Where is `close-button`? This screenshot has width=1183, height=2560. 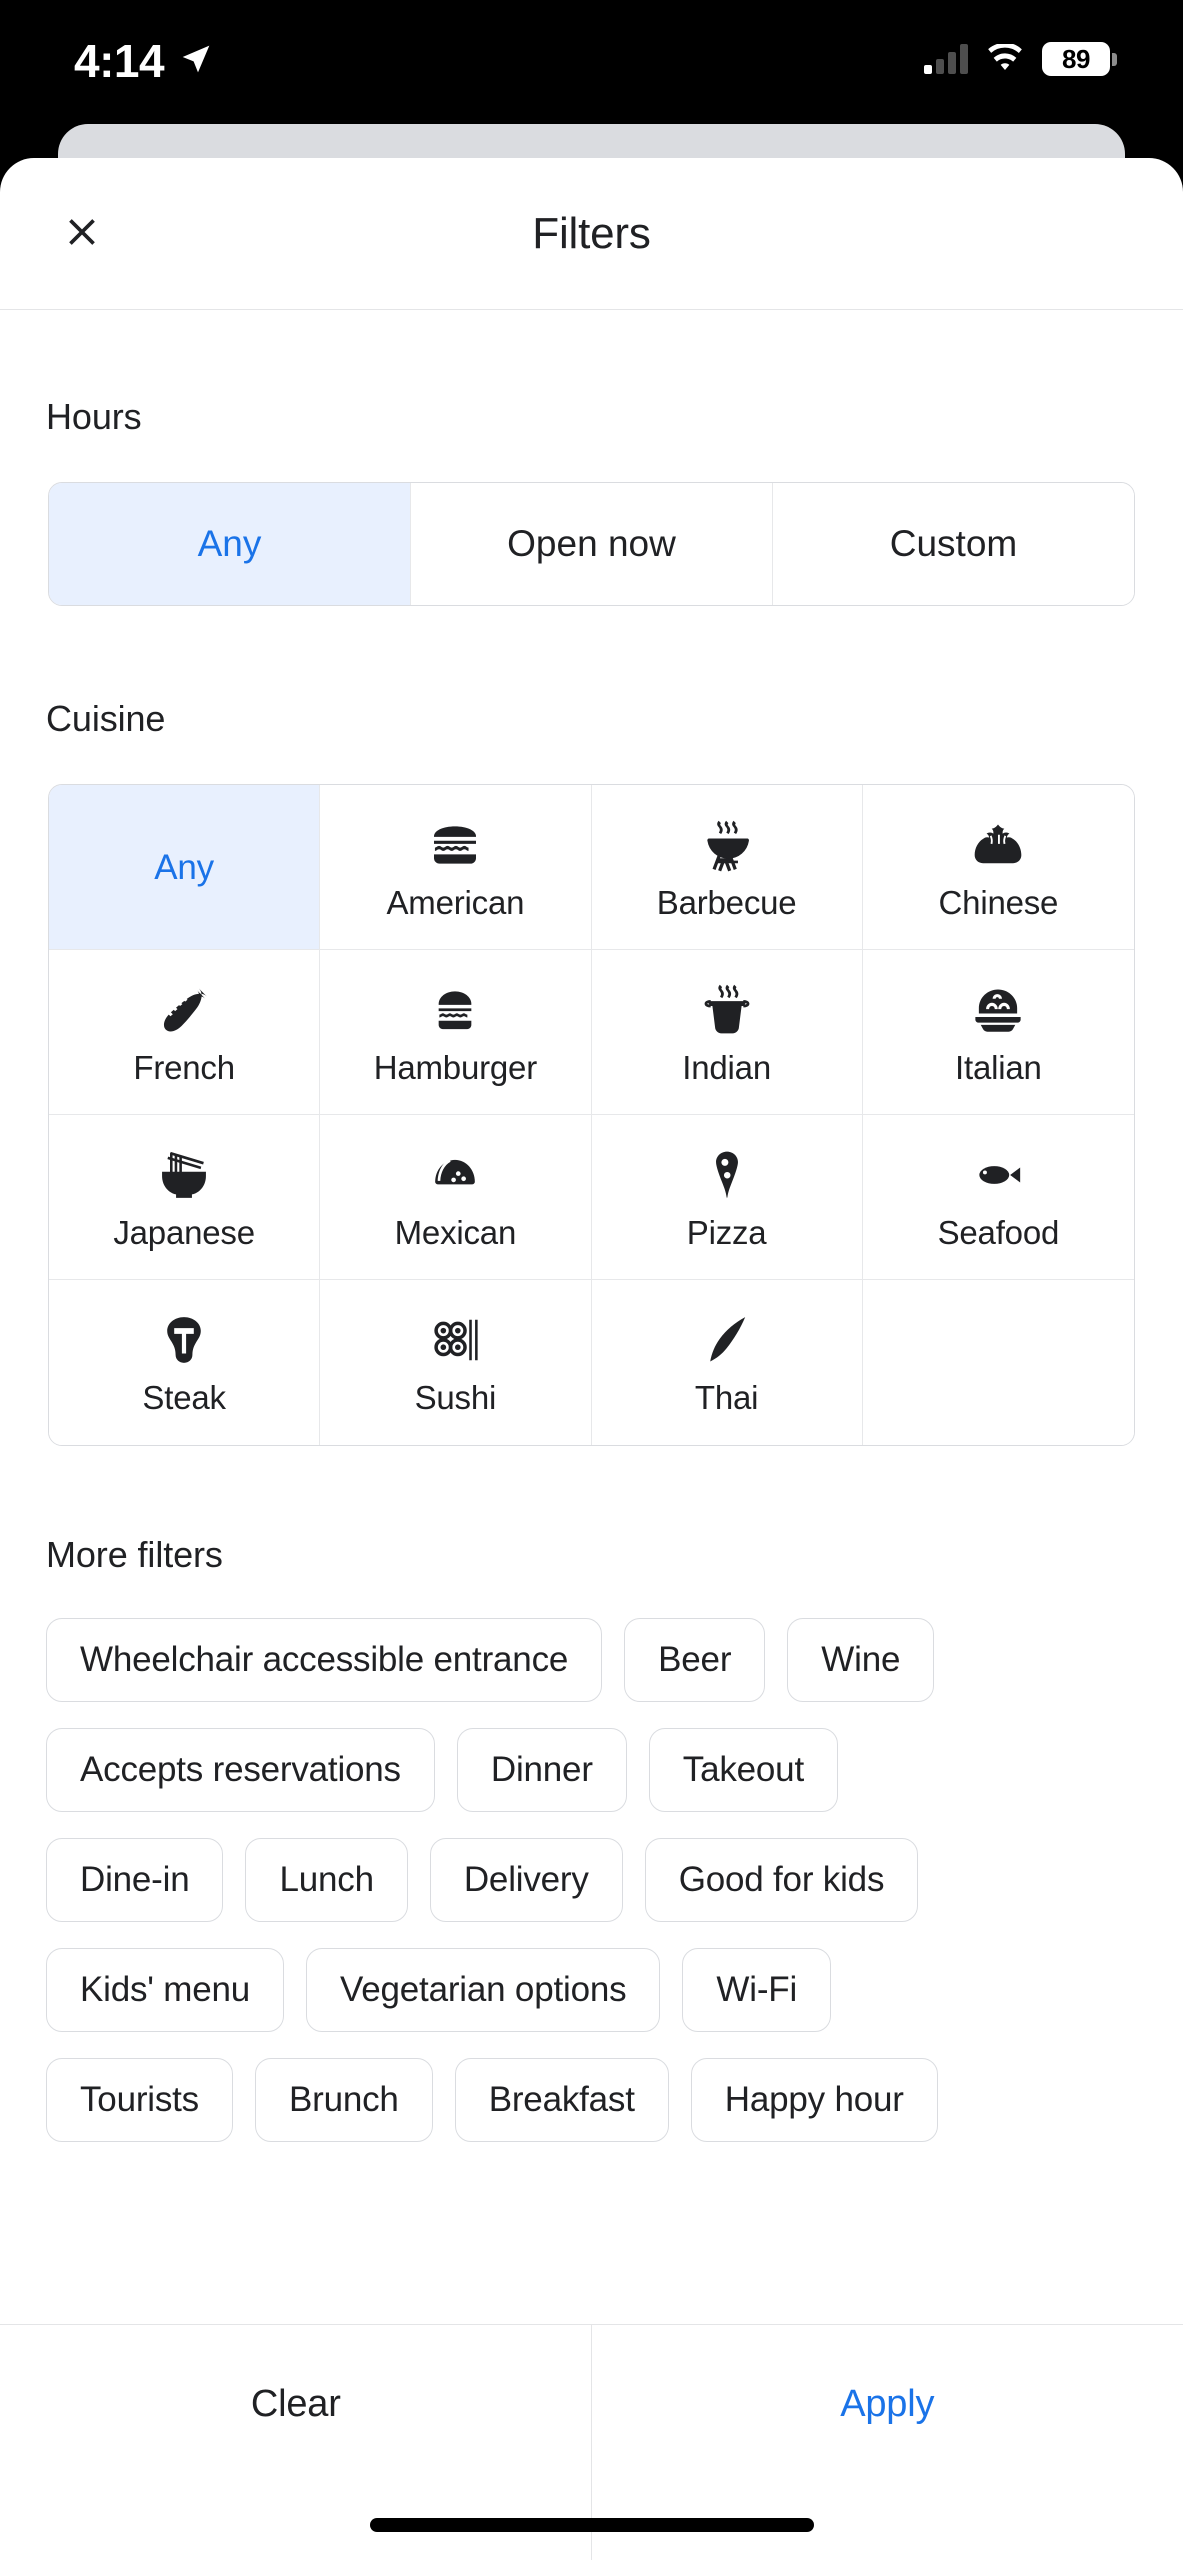 close-button is located at coordinates (82, 234).